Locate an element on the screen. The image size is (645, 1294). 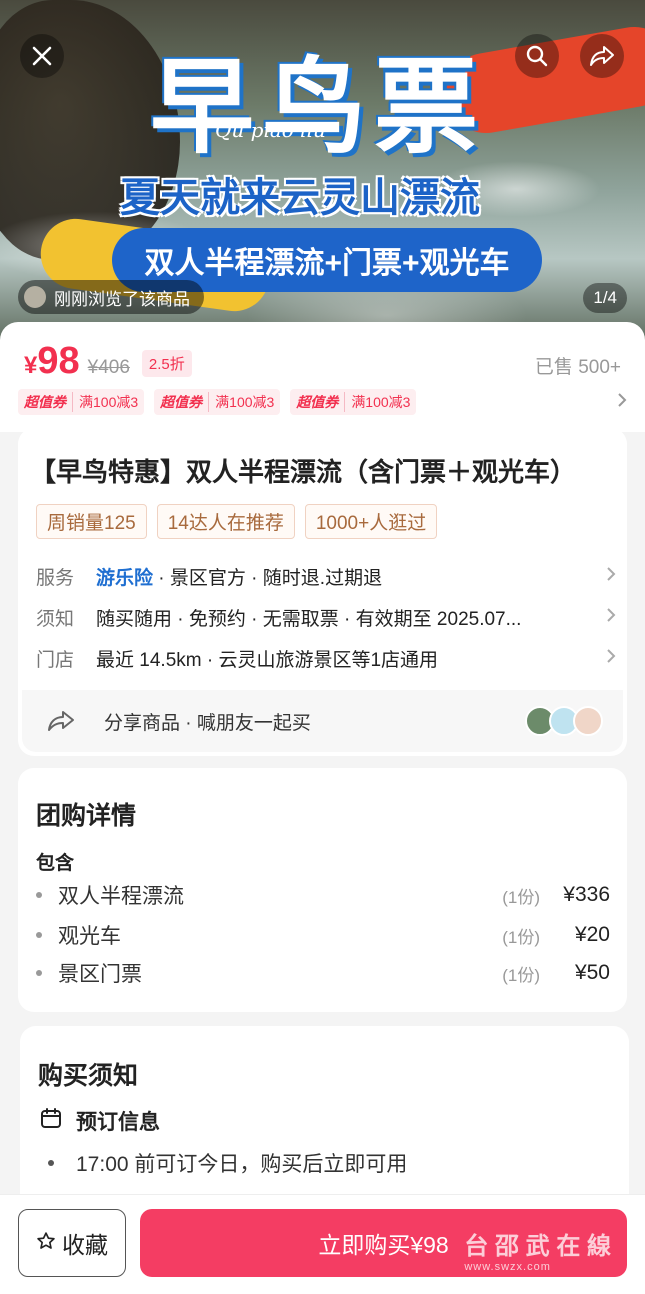
list-item: 17:00 前可订今日，购买后立即可用 is located at coordinates (227, 1163).